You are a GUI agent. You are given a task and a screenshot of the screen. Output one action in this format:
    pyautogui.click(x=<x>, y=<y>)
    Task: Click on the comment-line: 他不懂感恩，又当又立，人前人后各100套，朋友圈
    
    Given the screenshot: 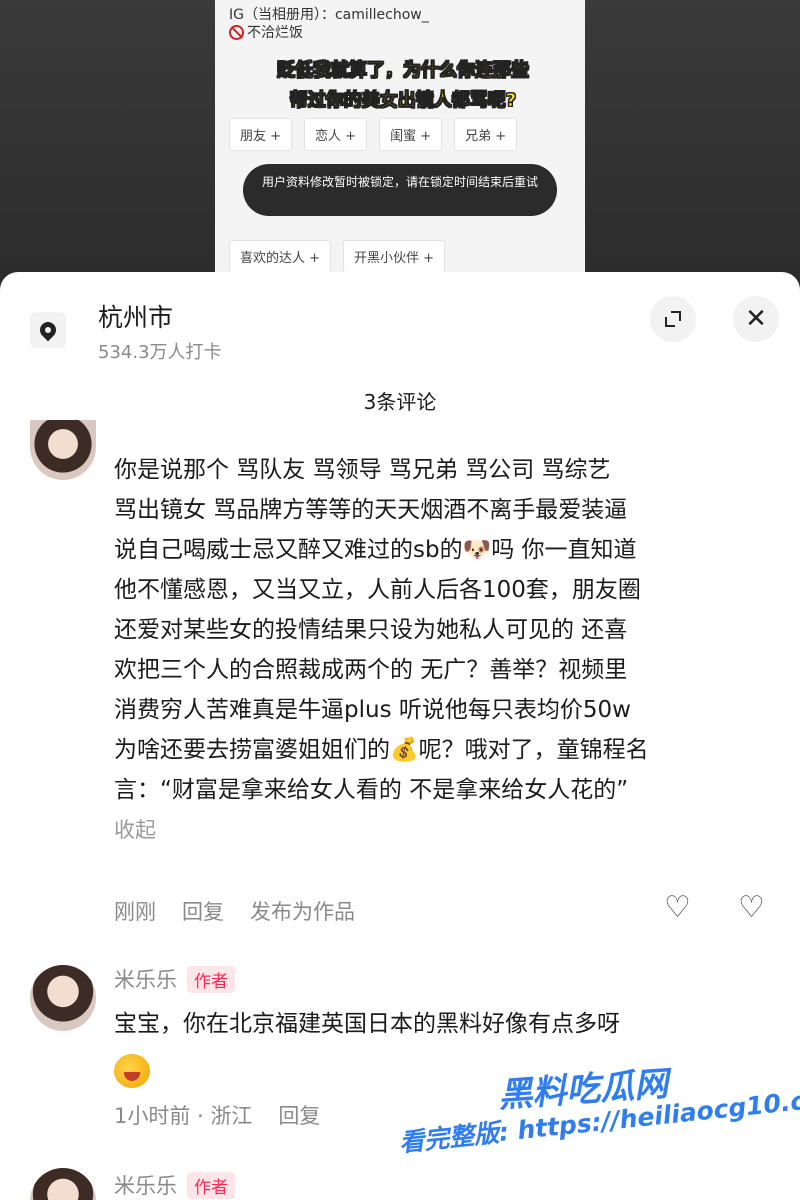 What is the action you would take?
    pyautogui.click(x=377, y=590)
    